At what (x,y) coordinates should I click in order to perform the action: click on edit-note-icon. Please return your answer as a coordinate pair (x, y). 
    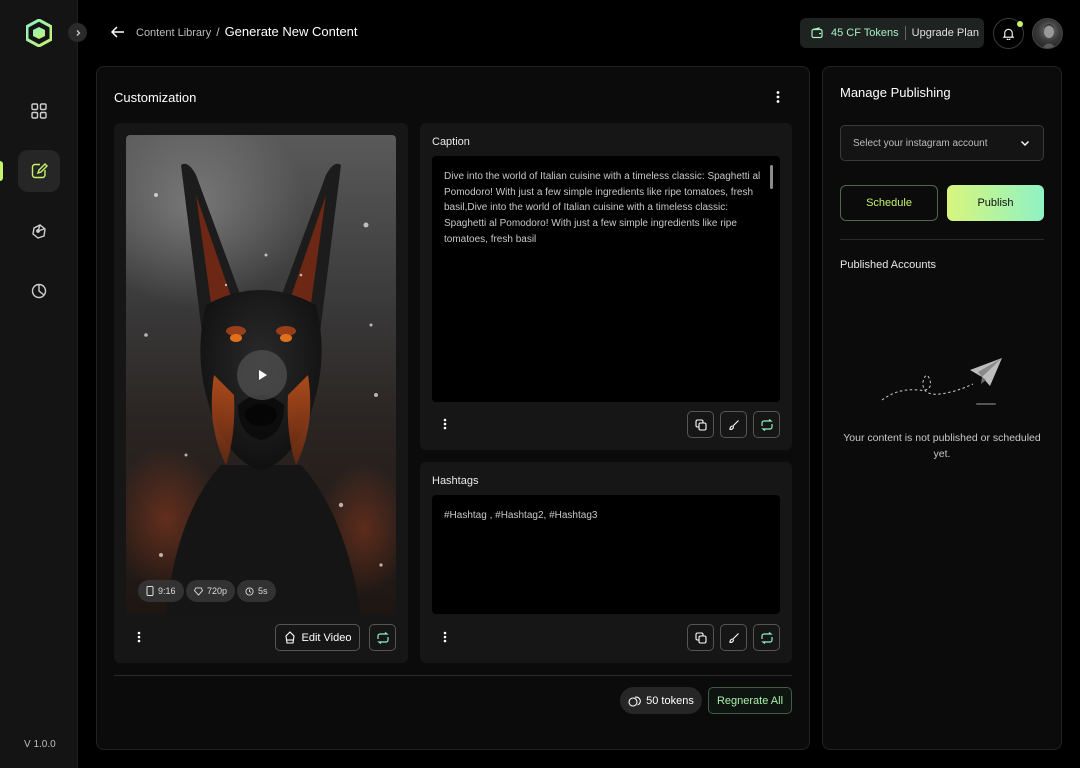
    Looking at the image, I should click on (39, 171).